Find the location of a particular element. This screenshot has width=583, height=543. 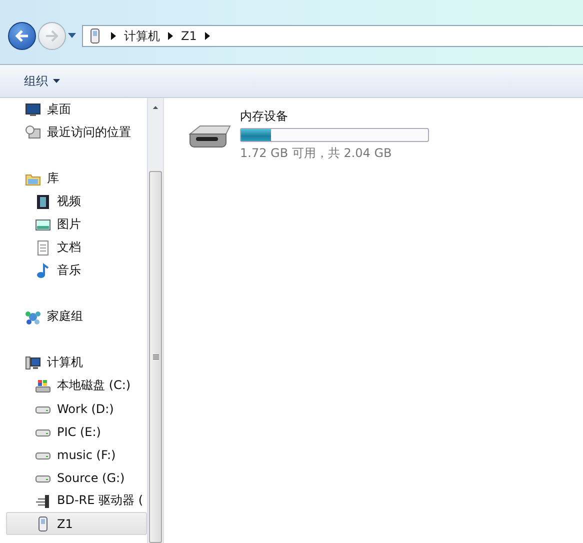

organize-menu: 组织 is located at coordinates (42, 81).